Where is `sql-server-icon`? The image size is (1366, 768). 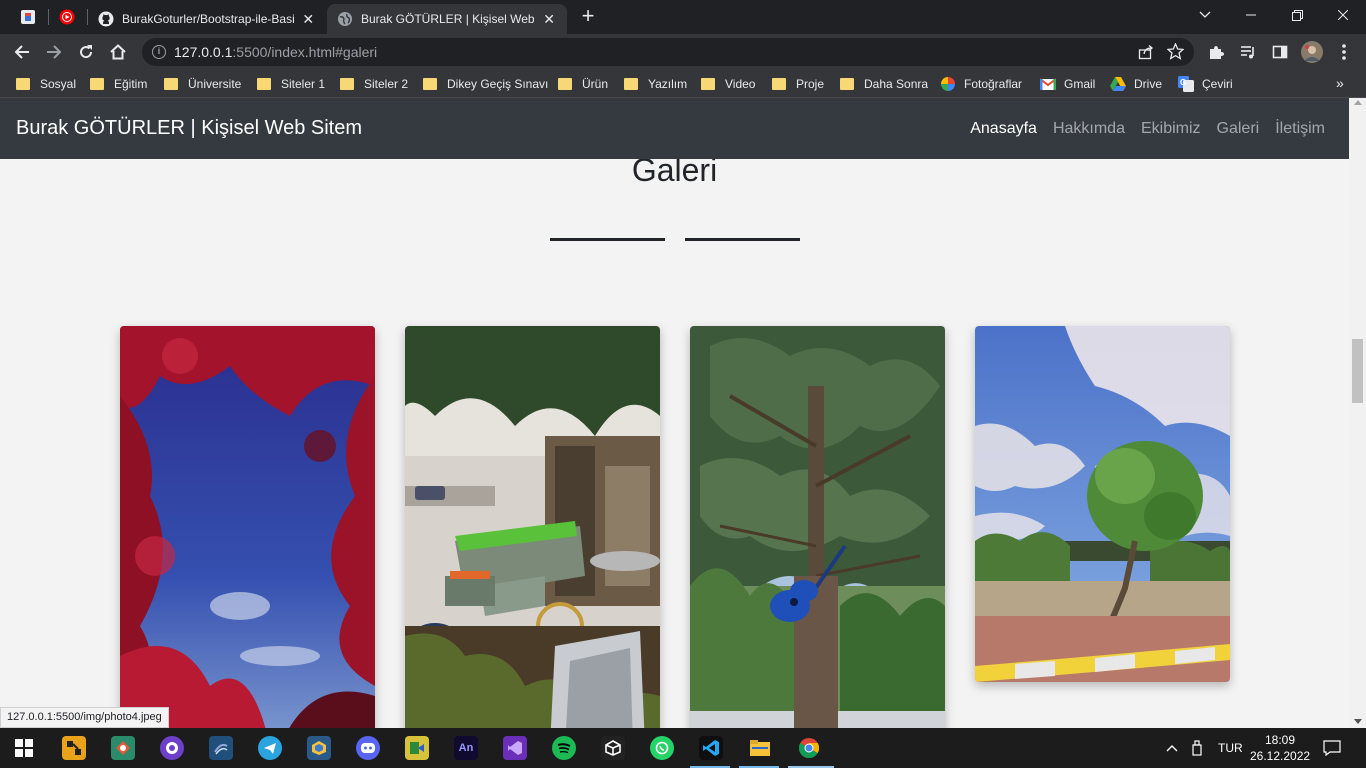 sql-server-icon is located at coordinates (221, 748).